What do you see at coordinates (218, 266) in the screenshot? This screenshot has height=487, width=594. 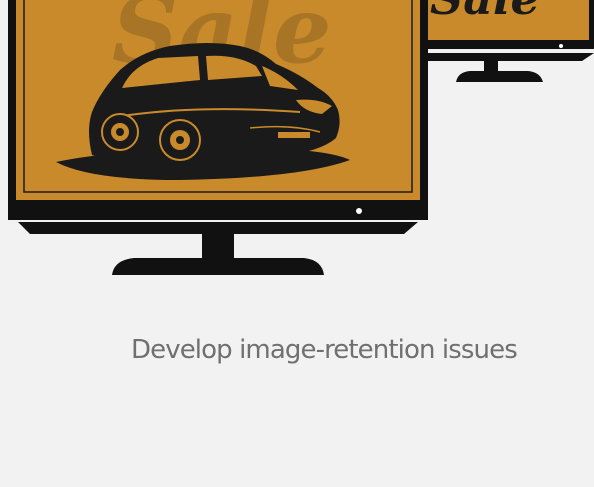 I see `front-monitor-stand-foot` at bounding box center [218, 266].